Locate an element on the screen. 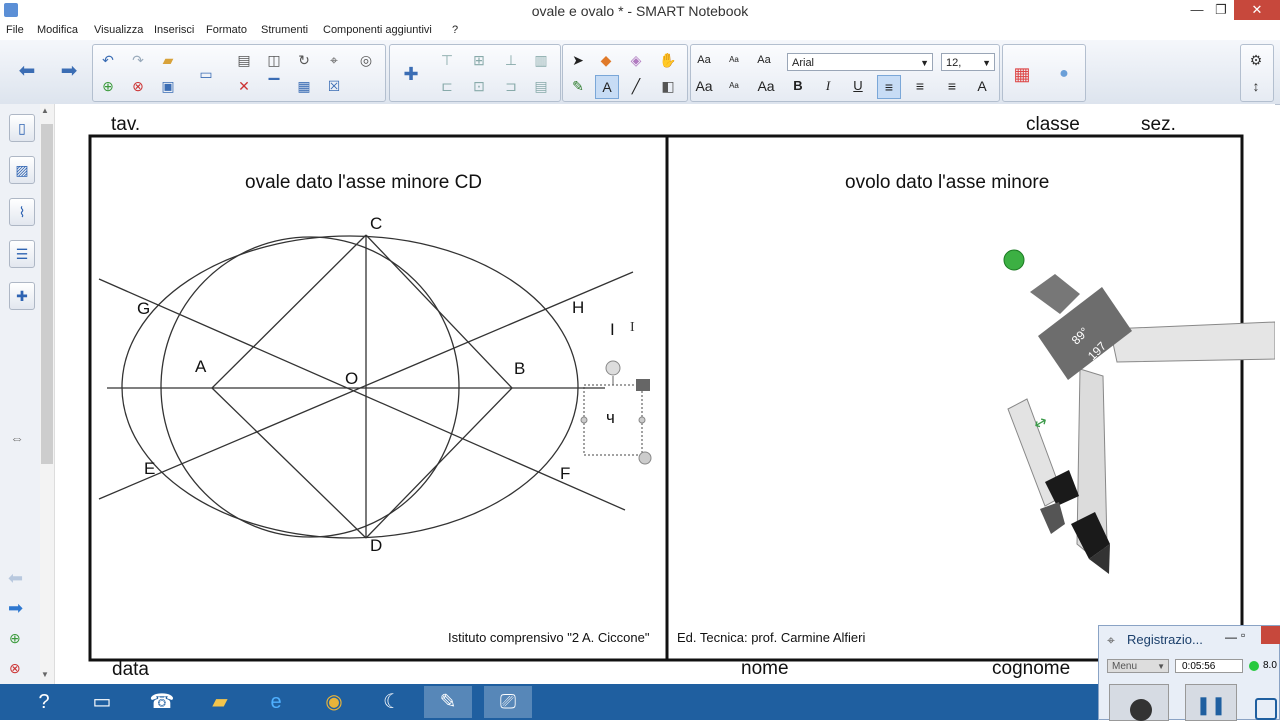 The height and width of the screenshot is (725, 1280). pens-icon: ✎ is located at coordinates (578, 86).